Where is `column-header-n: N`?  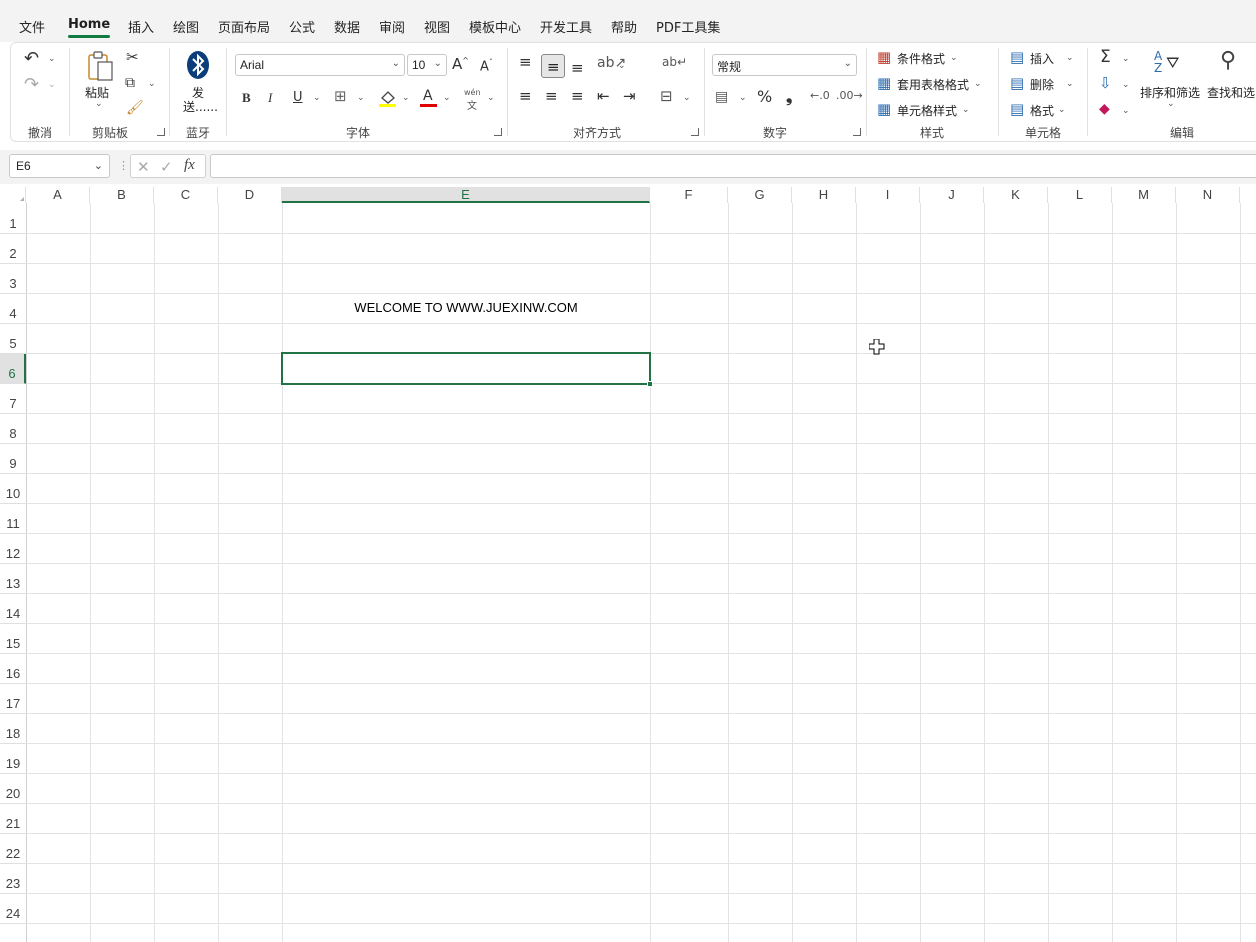 column-header-n: N is located at coordinates (1208, 195).